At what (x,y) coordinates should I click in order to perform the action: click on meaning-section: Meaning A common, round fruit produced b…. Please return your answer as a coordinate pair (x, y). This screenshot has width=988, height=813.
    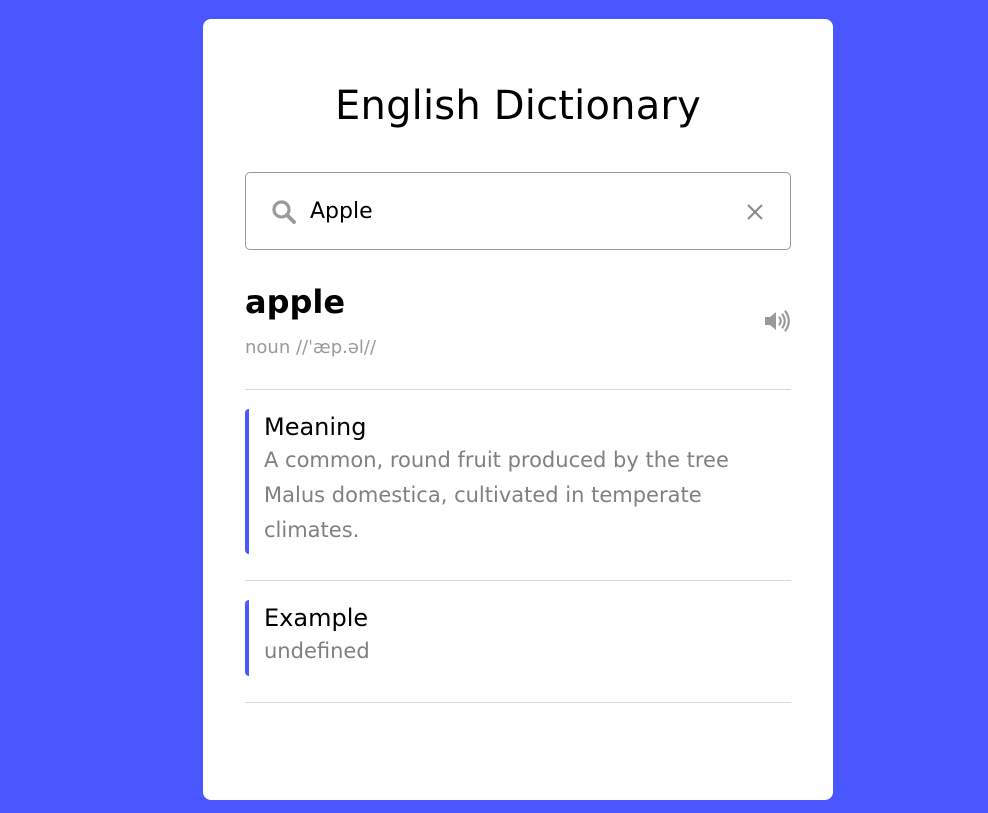
    Looking at the image, I should click on (518, 485).